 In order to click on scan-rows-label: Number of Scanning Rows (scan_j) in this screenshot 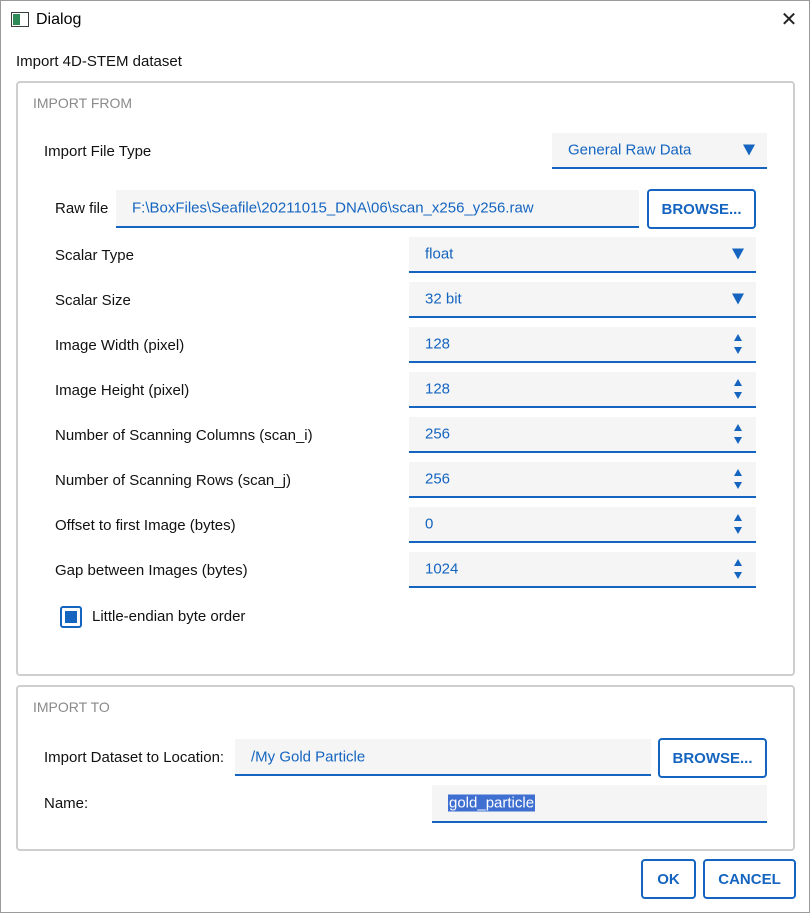, I will do `click(173, 480)`.